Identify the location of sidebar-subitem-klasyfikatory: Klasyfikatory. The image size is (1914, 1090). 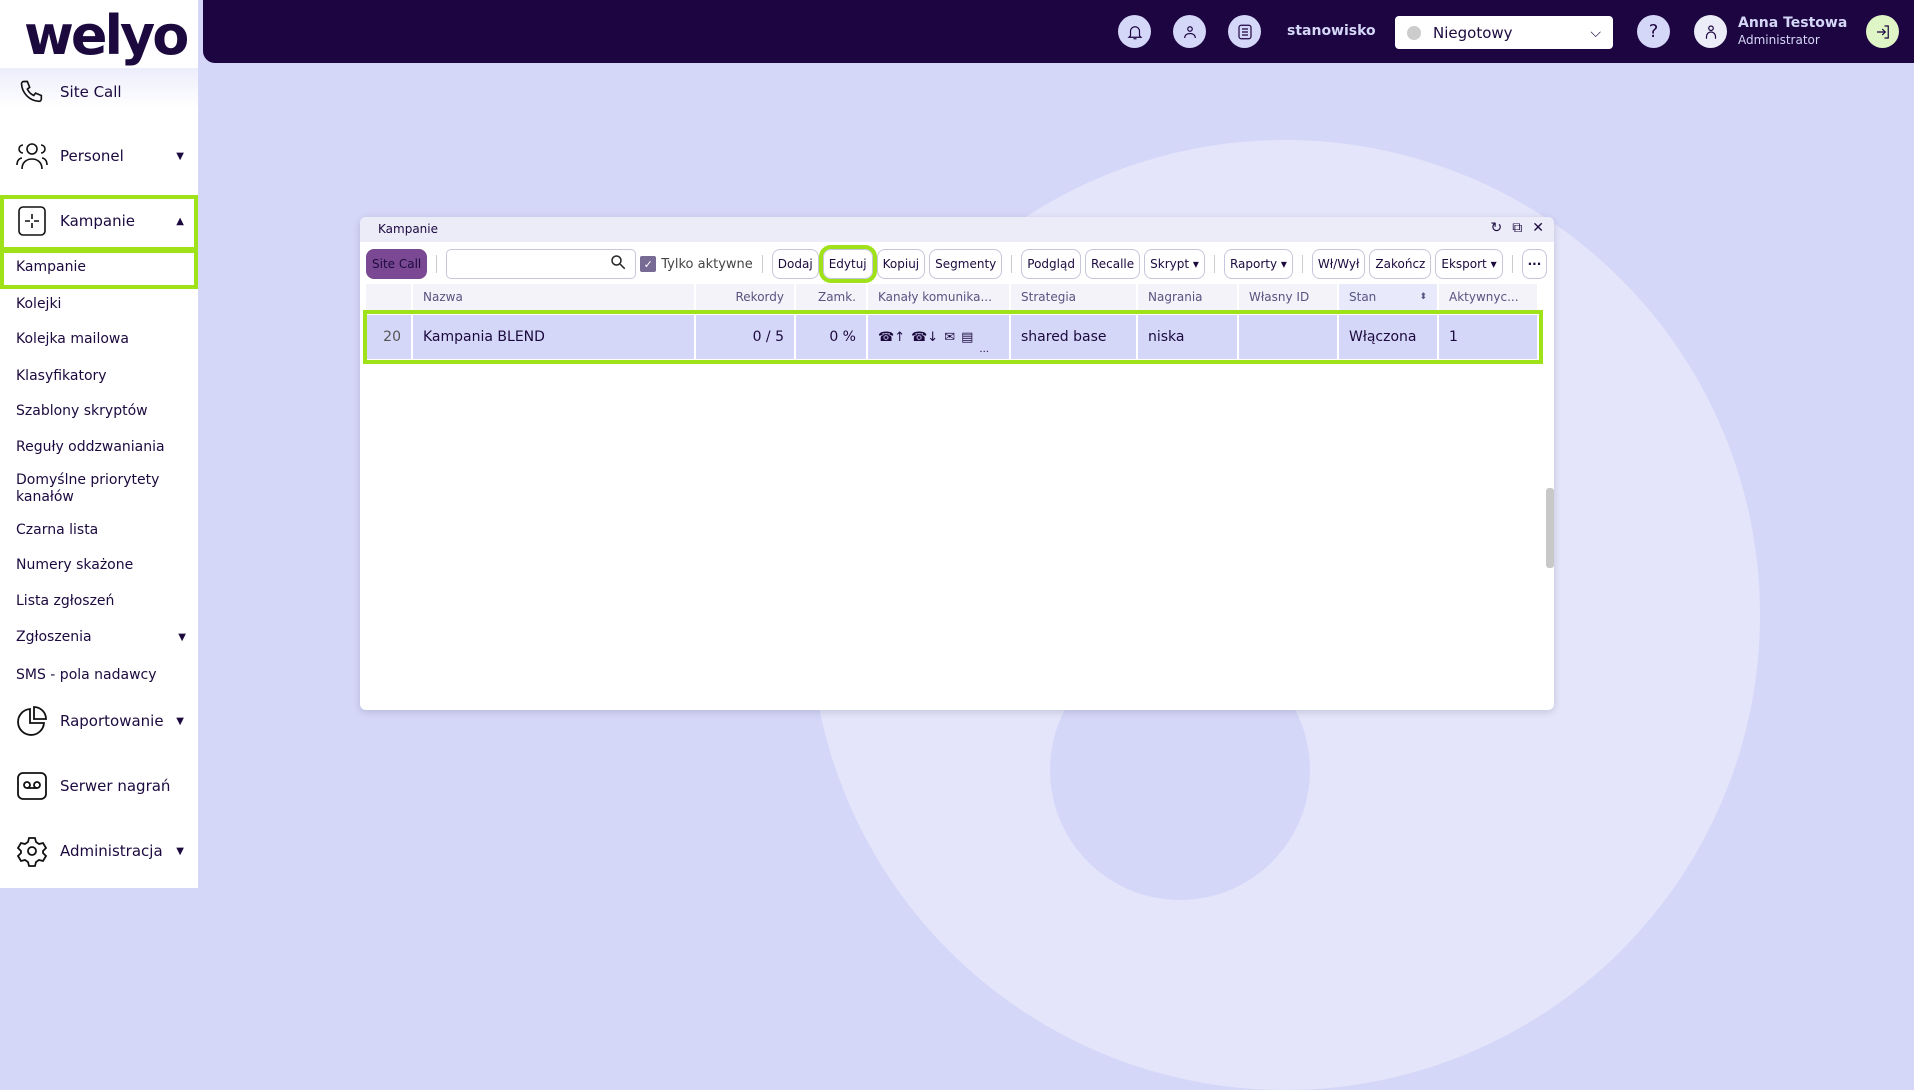
(61, 376).